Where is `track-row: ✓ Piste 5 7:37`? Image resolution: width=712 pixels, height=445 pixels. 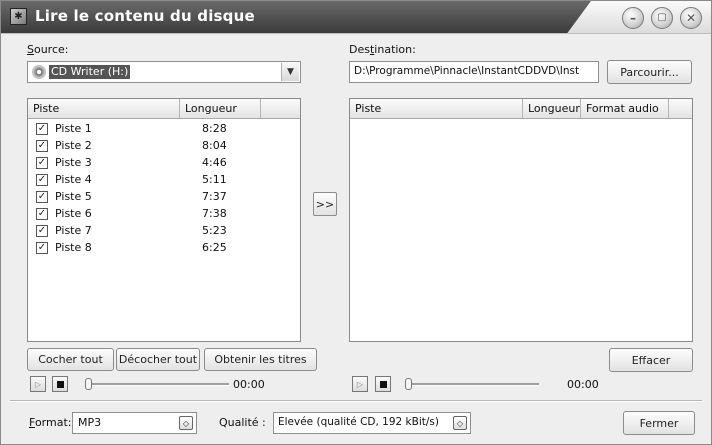 track-row: ✓ Piste 5 7:37 is located at coordinates (158, 197).